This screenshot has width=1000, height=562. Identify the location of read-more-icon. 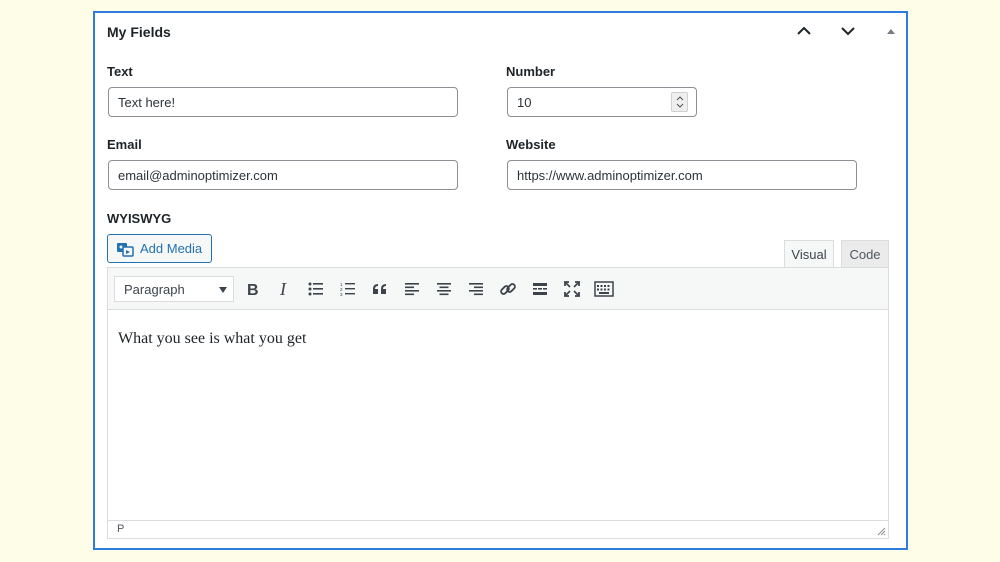
(540, 289).